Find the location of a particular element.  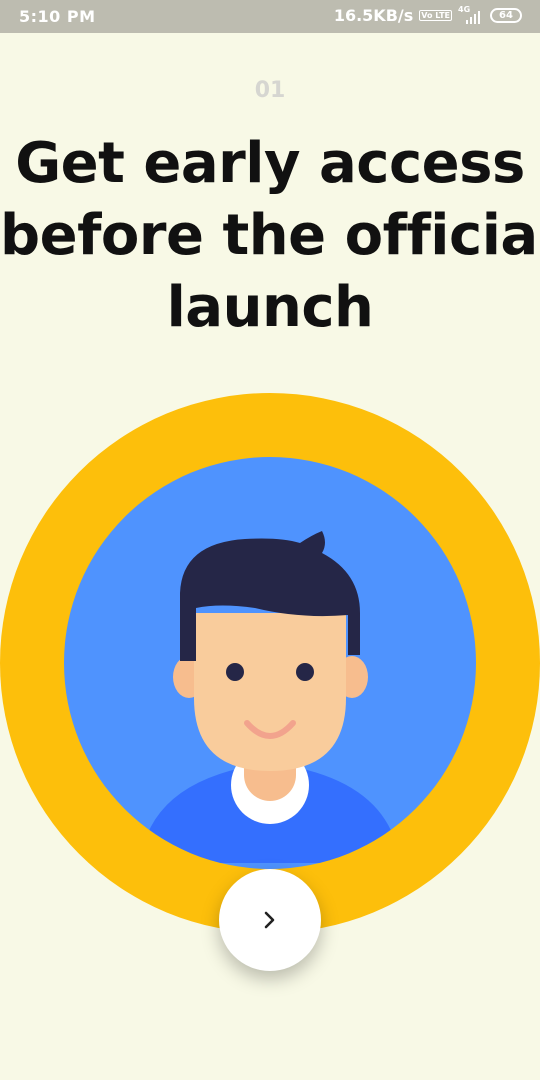

battery-icon: 64 is located at coordinates (506, 15).